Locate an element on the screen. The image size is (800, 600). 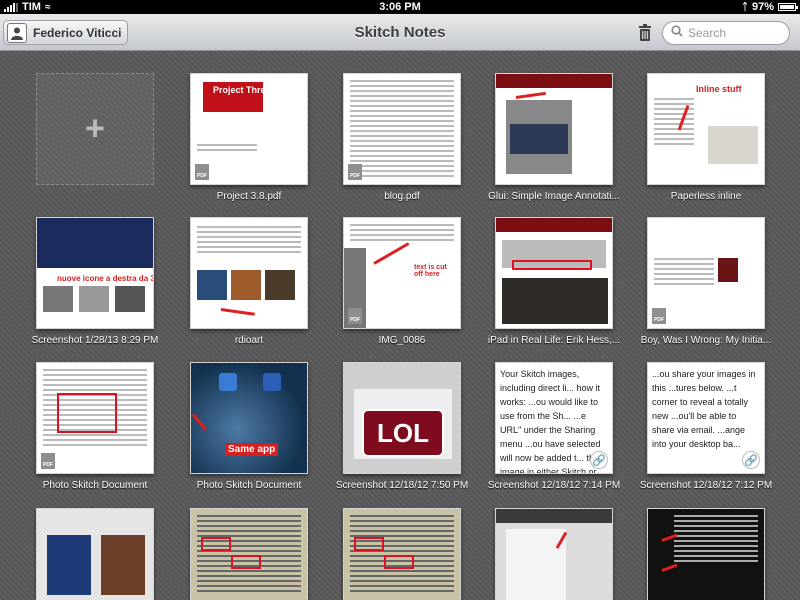
note-title: rdioart is located at coordinates (249, 340).